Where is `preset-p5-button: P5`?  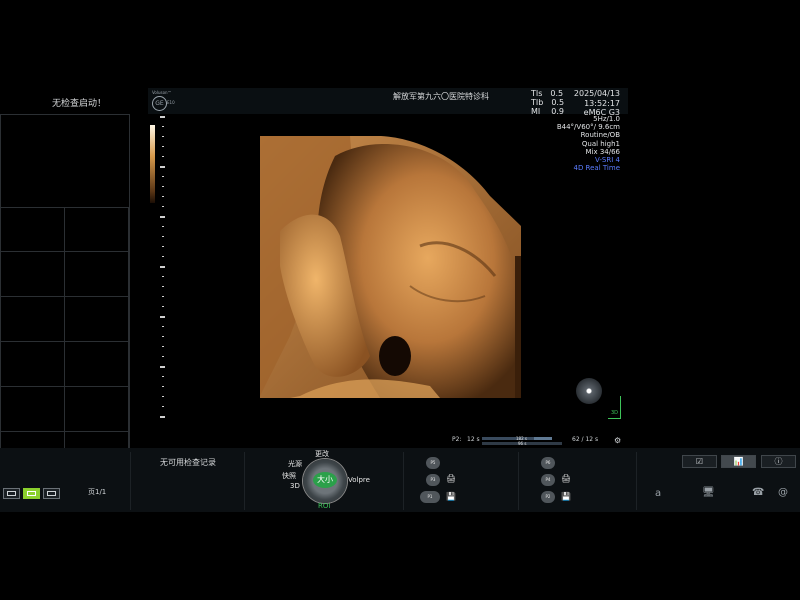
preset-p5-button: P5 is located at coordinates (433, 463).